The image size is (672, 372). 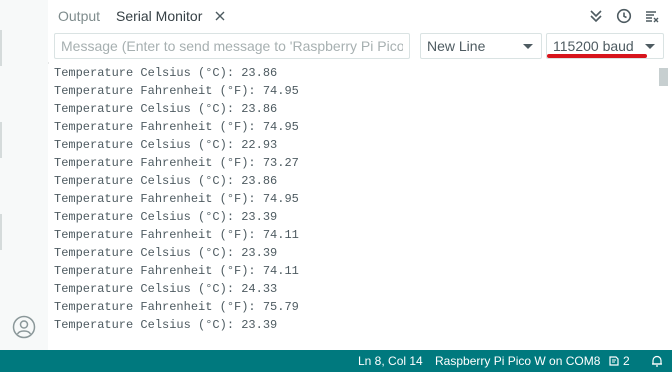 What do you see at coordinates (517, 361) in the screenshot?
I see `board-port-status: Raspberry Pi Pico W on COM8` at bounding box center [517, 361].